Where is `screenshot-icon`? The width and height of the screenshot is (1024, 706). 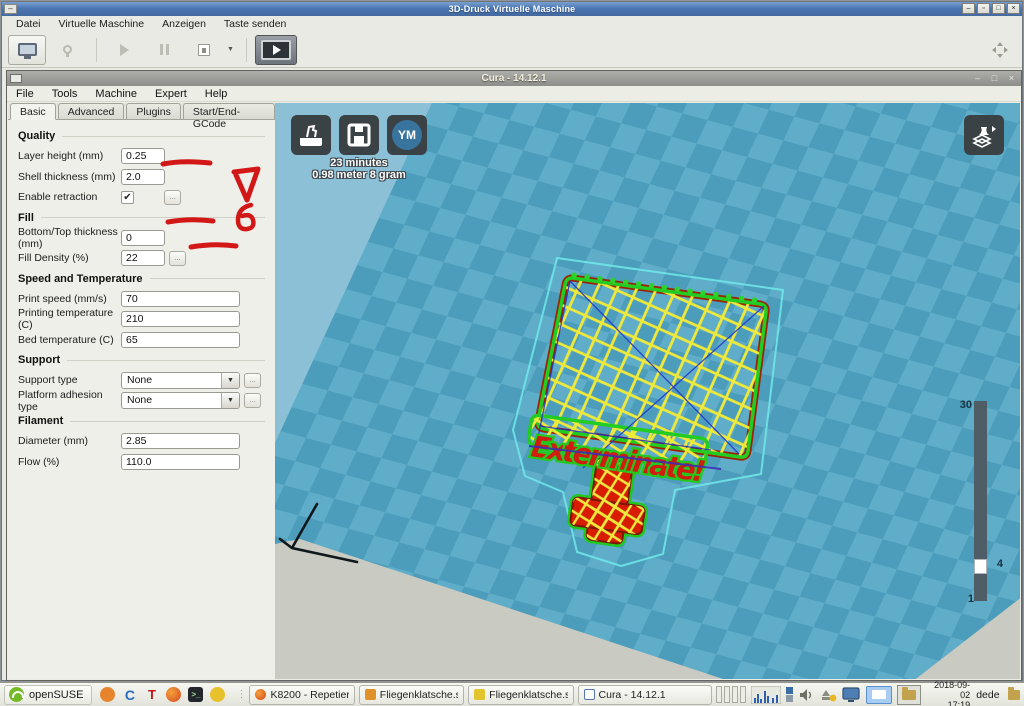
screenshot-icon is located at coordinates (204, 49).